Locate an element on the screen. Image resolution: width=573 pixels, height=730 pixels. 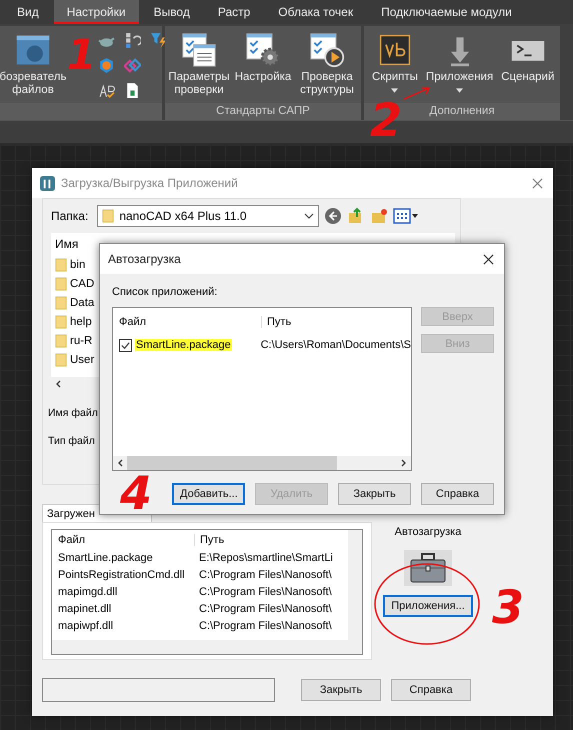
scroll-right-icon is located at coordinates (404, 463).